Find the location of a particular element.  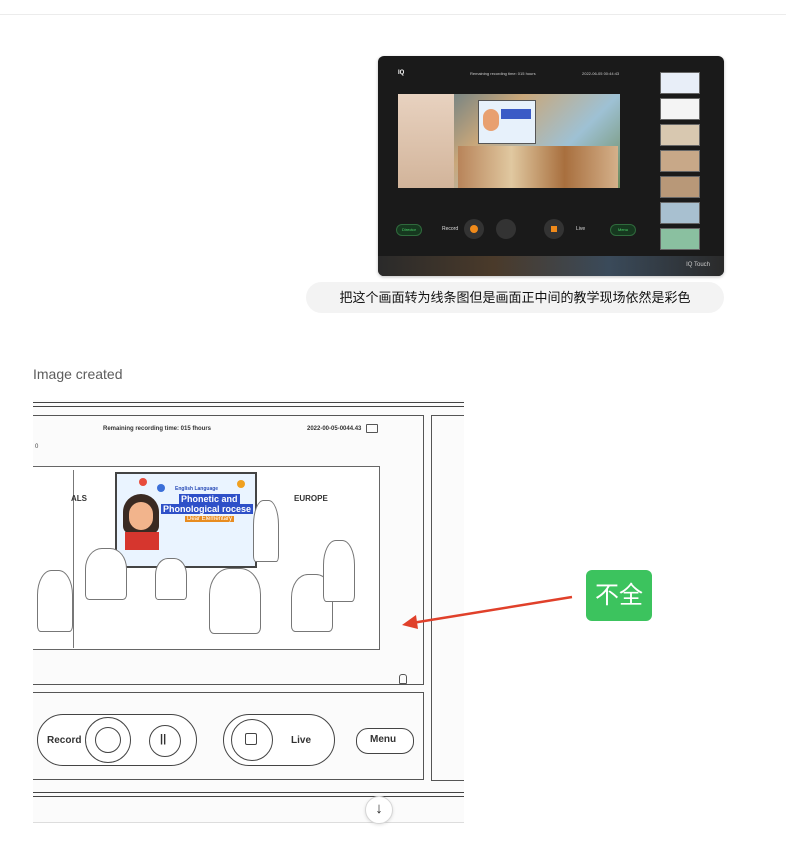

arrow-shaft is located at coordinates (492, 610).